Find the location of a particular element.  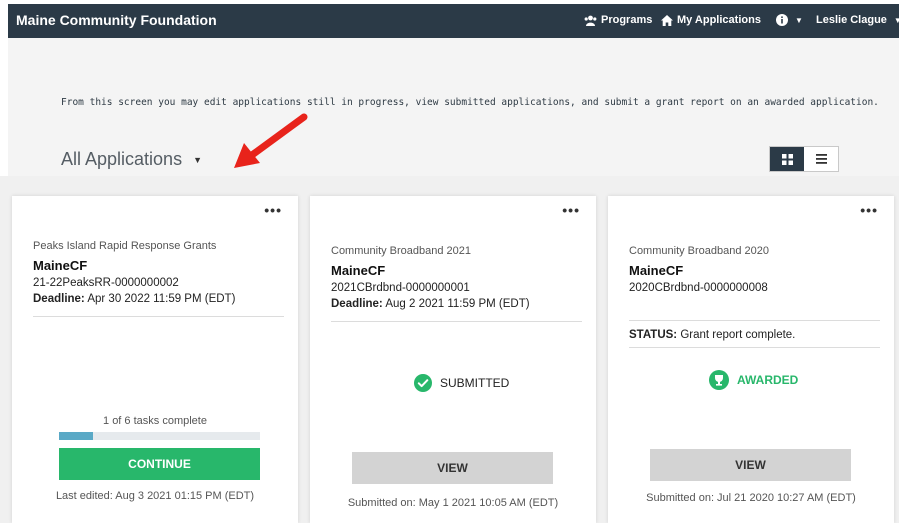

grid-icon is located at coordinates (787, 159).